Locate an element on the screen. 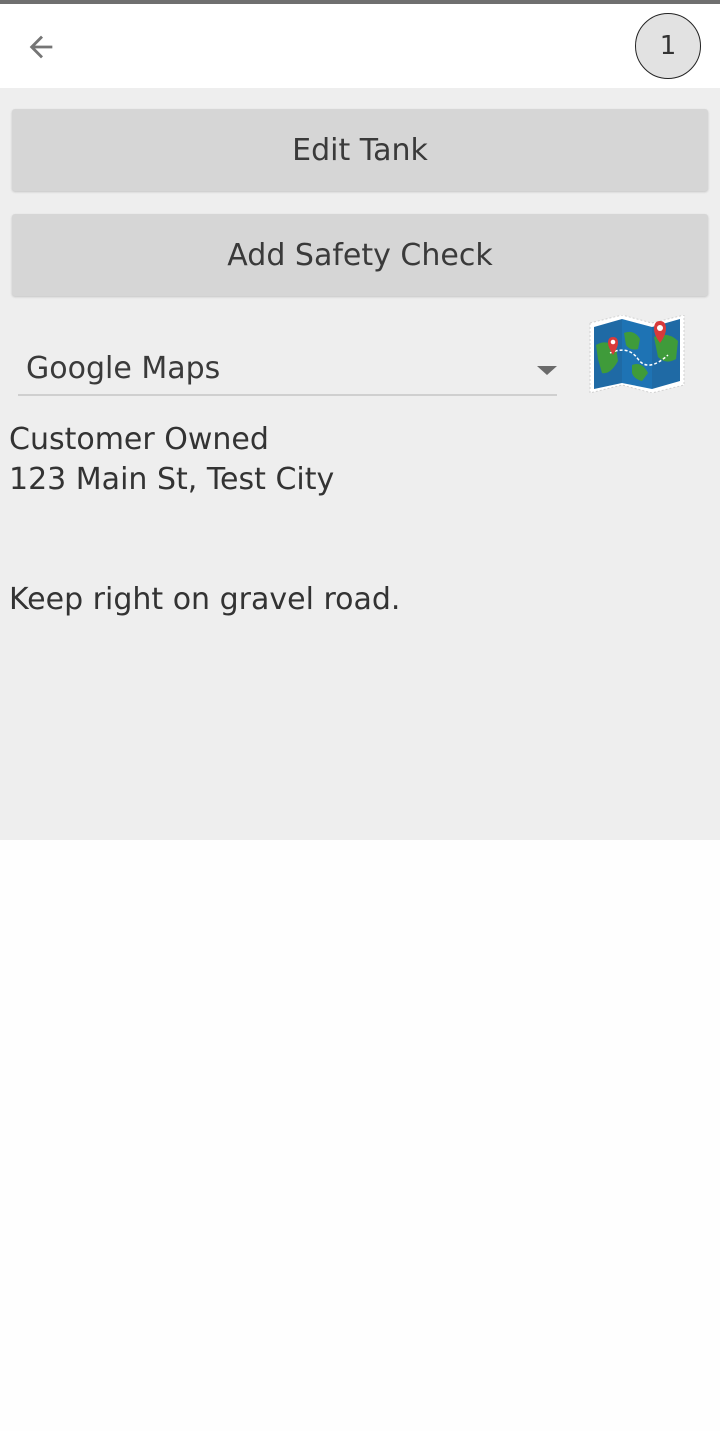  folded-map-icon is located at coordinates (637, 354).